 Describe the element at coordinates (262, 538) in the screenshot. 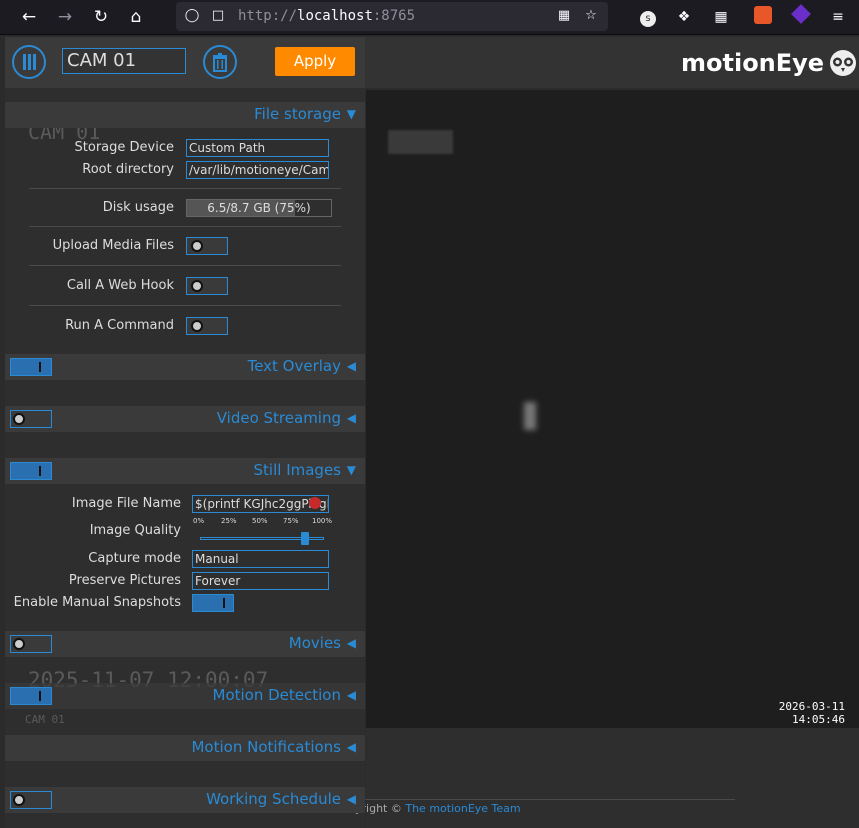

I see `image-quality-slider` at that location.